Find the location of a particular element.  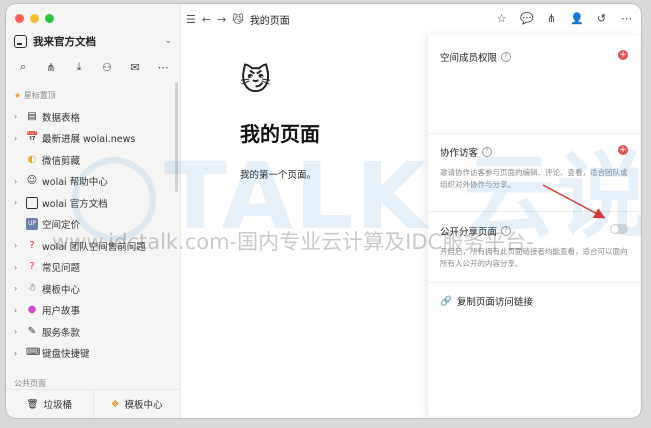

starred-section-label: ★ 星标置顶 is located at coordinates (35, 95).